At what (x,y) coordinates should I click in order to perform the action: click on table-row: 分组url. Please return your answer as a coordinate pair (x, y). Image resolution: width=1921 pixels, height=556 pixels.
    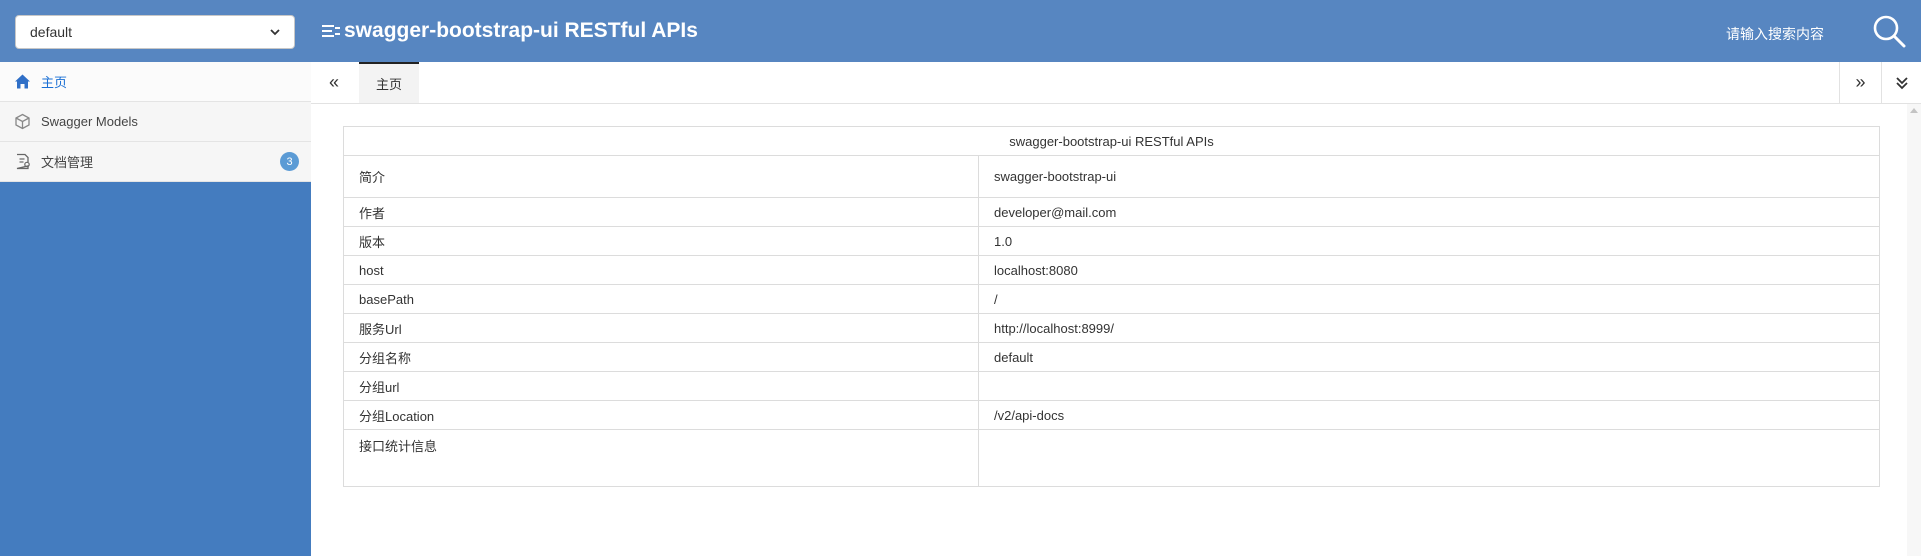
    Looking at the image, I should click on (1111, 386).